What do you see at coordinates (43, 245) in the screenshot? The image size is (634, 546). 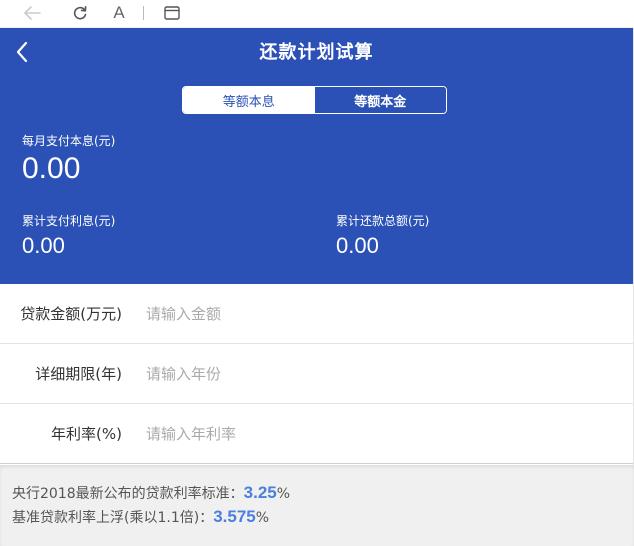 I see `total-interest-value: 0.00` at bounding box center [43, 245].